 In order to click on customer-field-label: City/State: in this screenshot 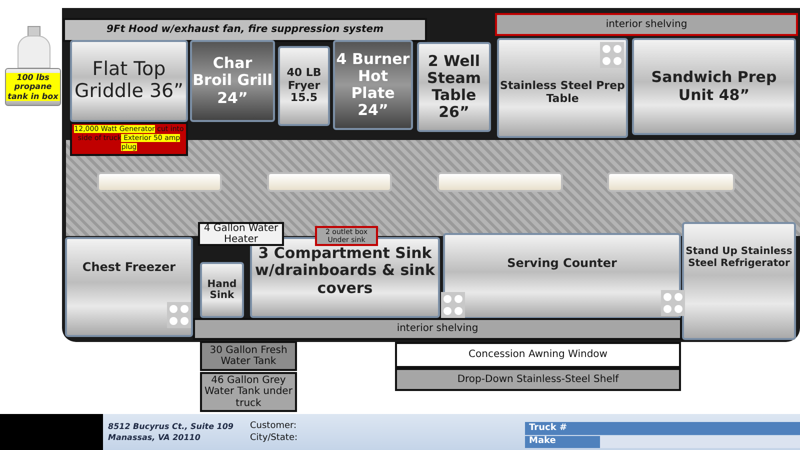, I will do `click(274, 438)`.